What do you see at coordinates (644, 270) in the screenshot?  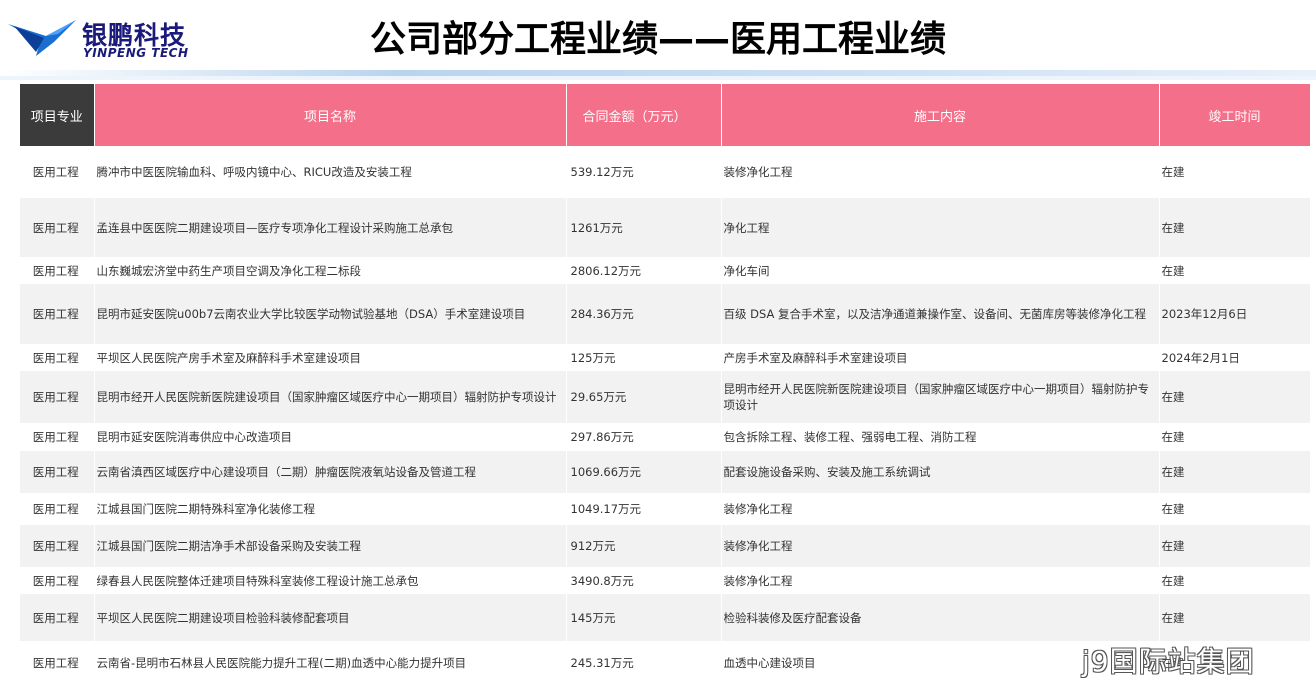 I see `cell-contract-amount: 2806.12万元` at bounding box center [644, 270].